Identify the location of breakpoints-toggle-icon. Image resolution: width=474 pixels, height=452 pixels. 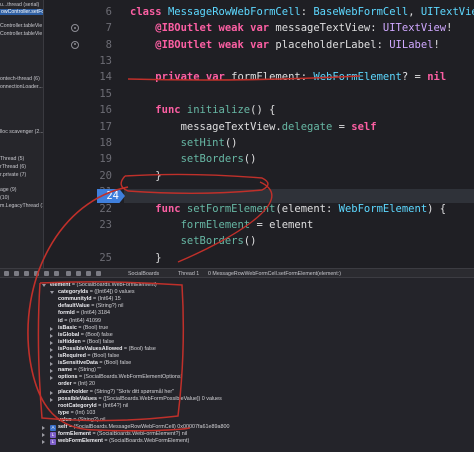
(16, 273).